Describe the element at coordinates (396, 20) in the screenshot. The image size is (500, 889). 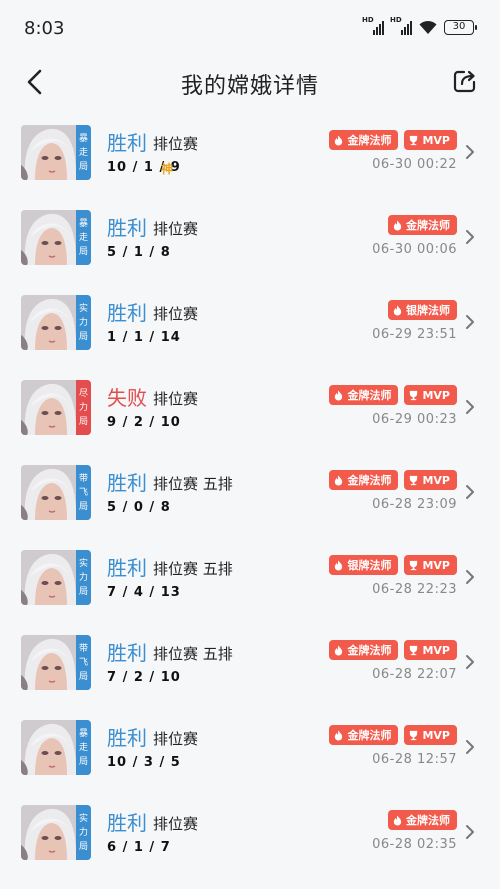
I see `sim2-hd-label: HD` at that location.